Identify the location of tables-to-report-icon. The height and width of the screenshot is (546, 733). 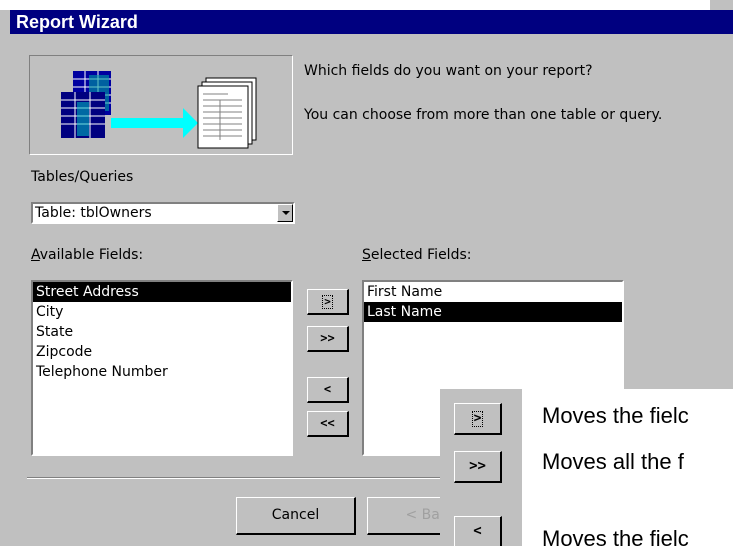
(159, 110).